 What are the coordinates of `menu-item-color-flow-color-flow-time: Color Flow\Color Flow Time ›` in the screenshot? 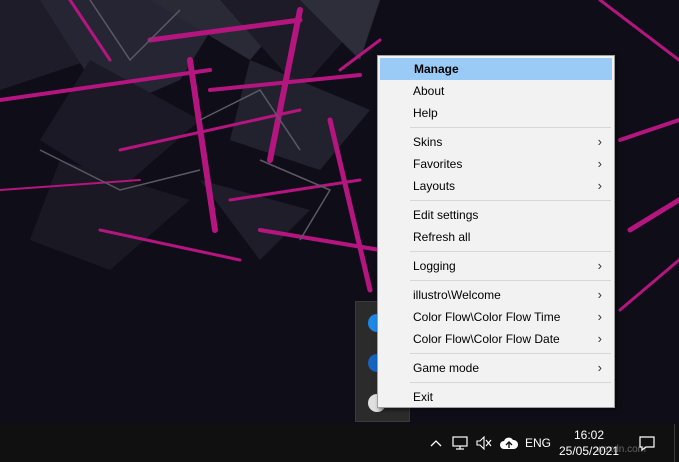 It's located at (496, 317).